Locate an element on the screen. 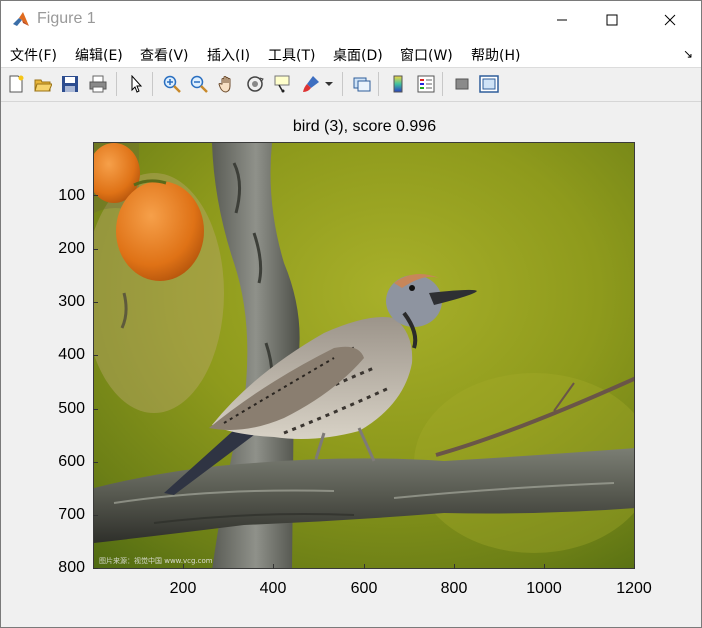 The height and width of the screenshot is (628, 702). dock-arrow-icon: ↘ is located at coordinates (688, 54).